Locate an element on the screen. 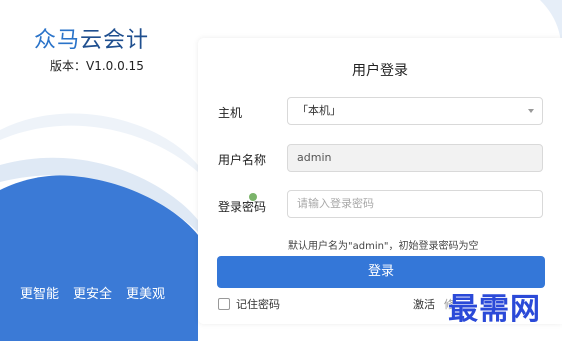  app-title-accent: 众马 is located at coordinates (57, 40).